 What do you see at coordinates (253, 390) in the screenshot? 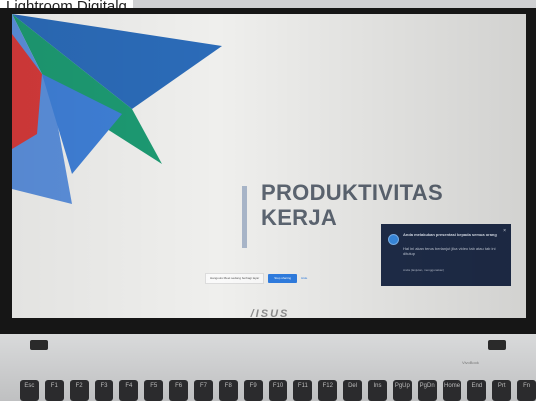
I see `keyboard-key: F9` at bounding box center [253, 390].